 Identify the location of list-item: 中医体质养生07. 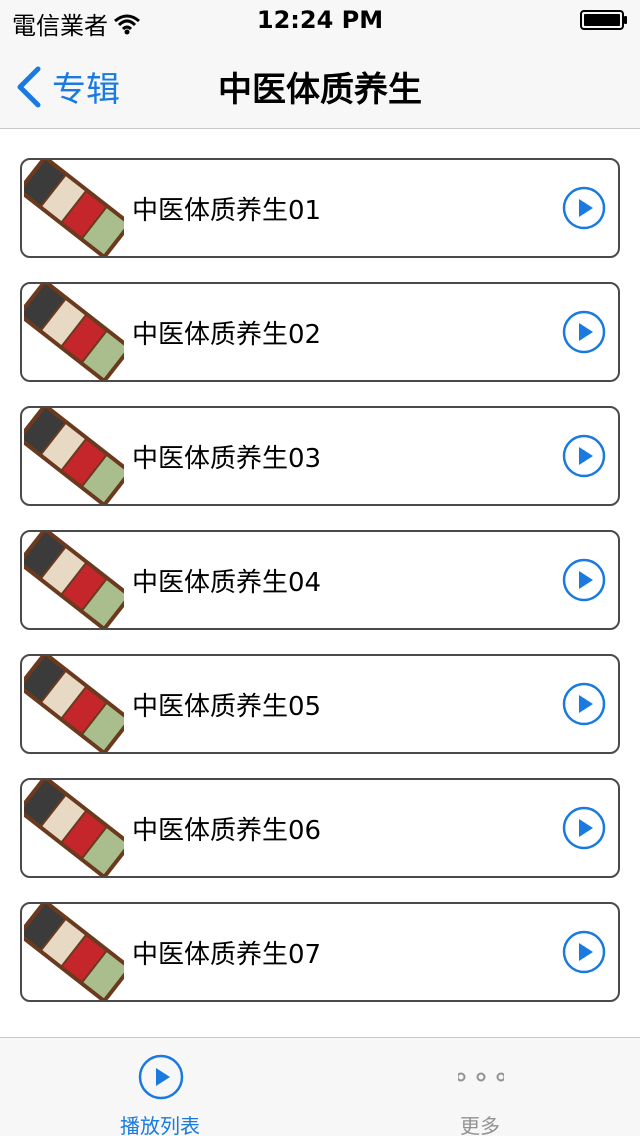
(320, 952).